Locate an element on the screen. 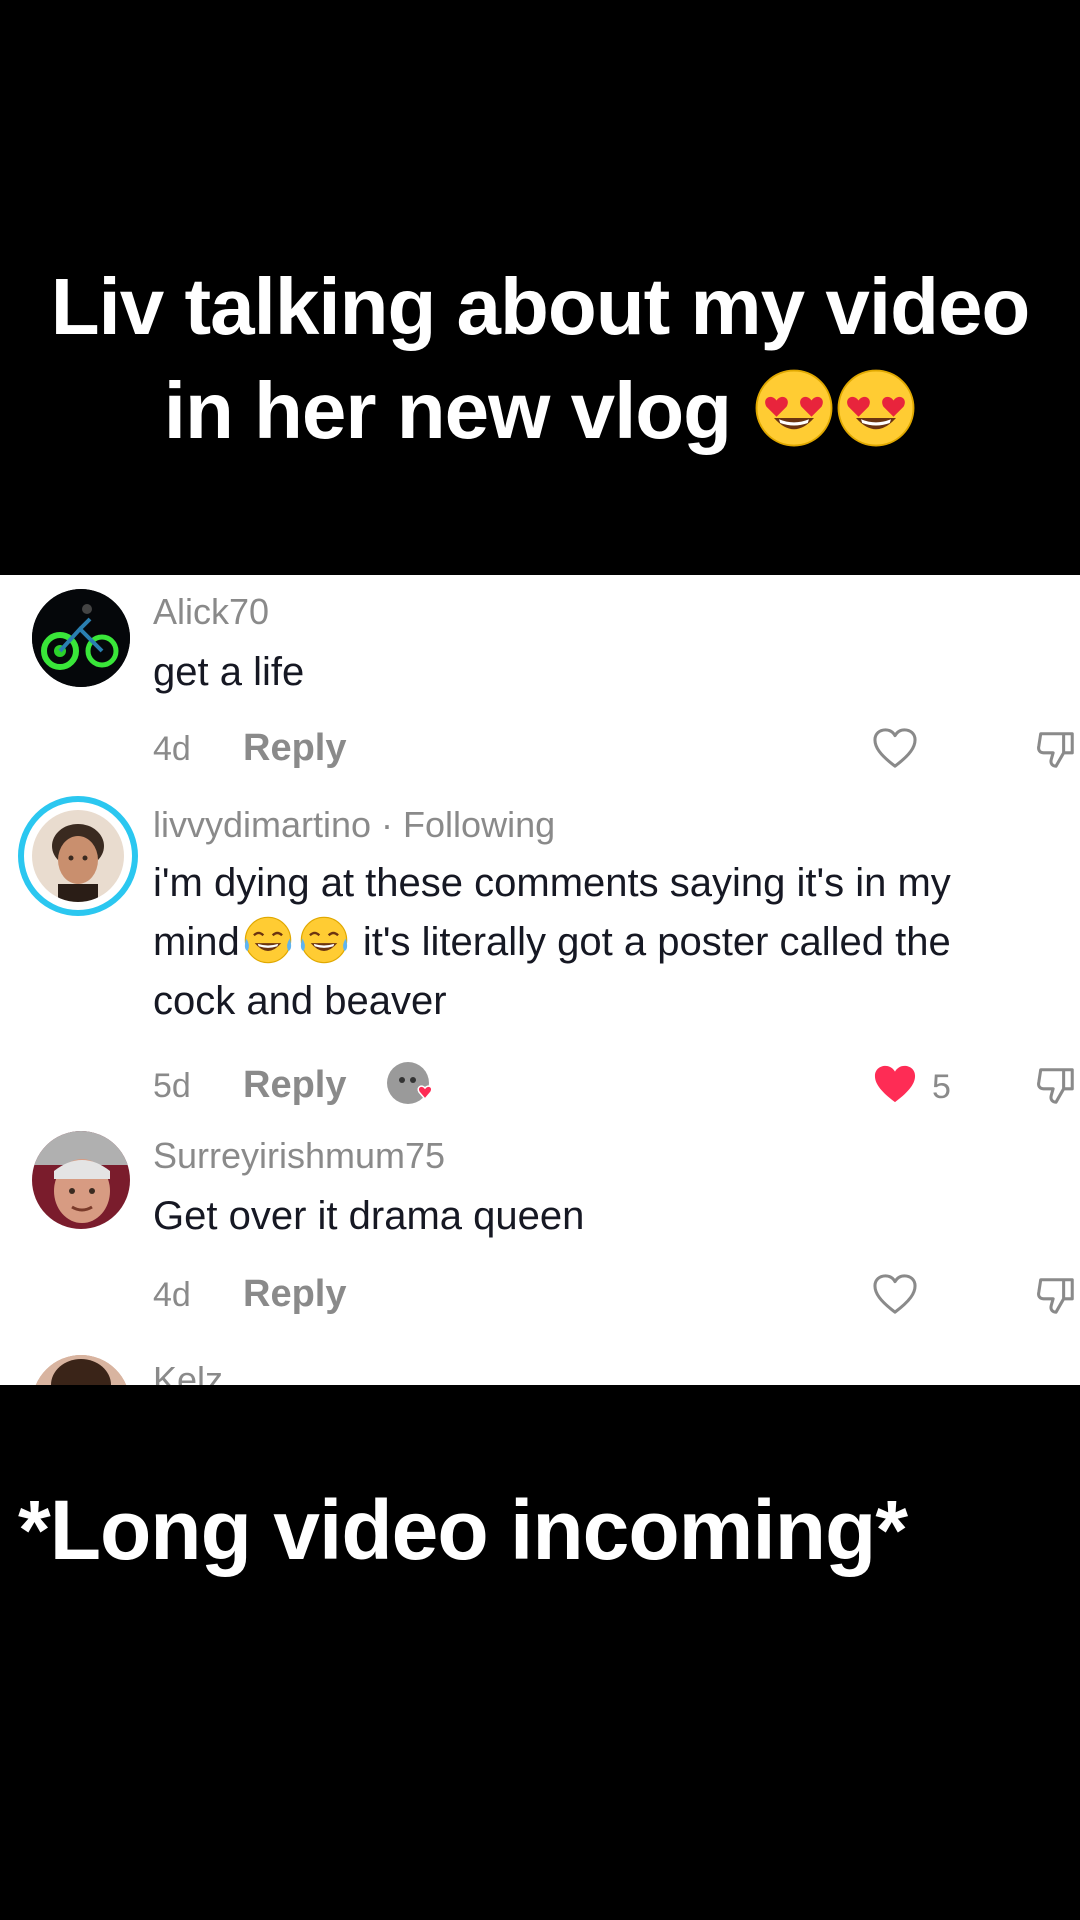 Image resolution: width=1080 pixels, height=1920 pixels. comment-username: Alick70 is located at coordinates (211, 612).